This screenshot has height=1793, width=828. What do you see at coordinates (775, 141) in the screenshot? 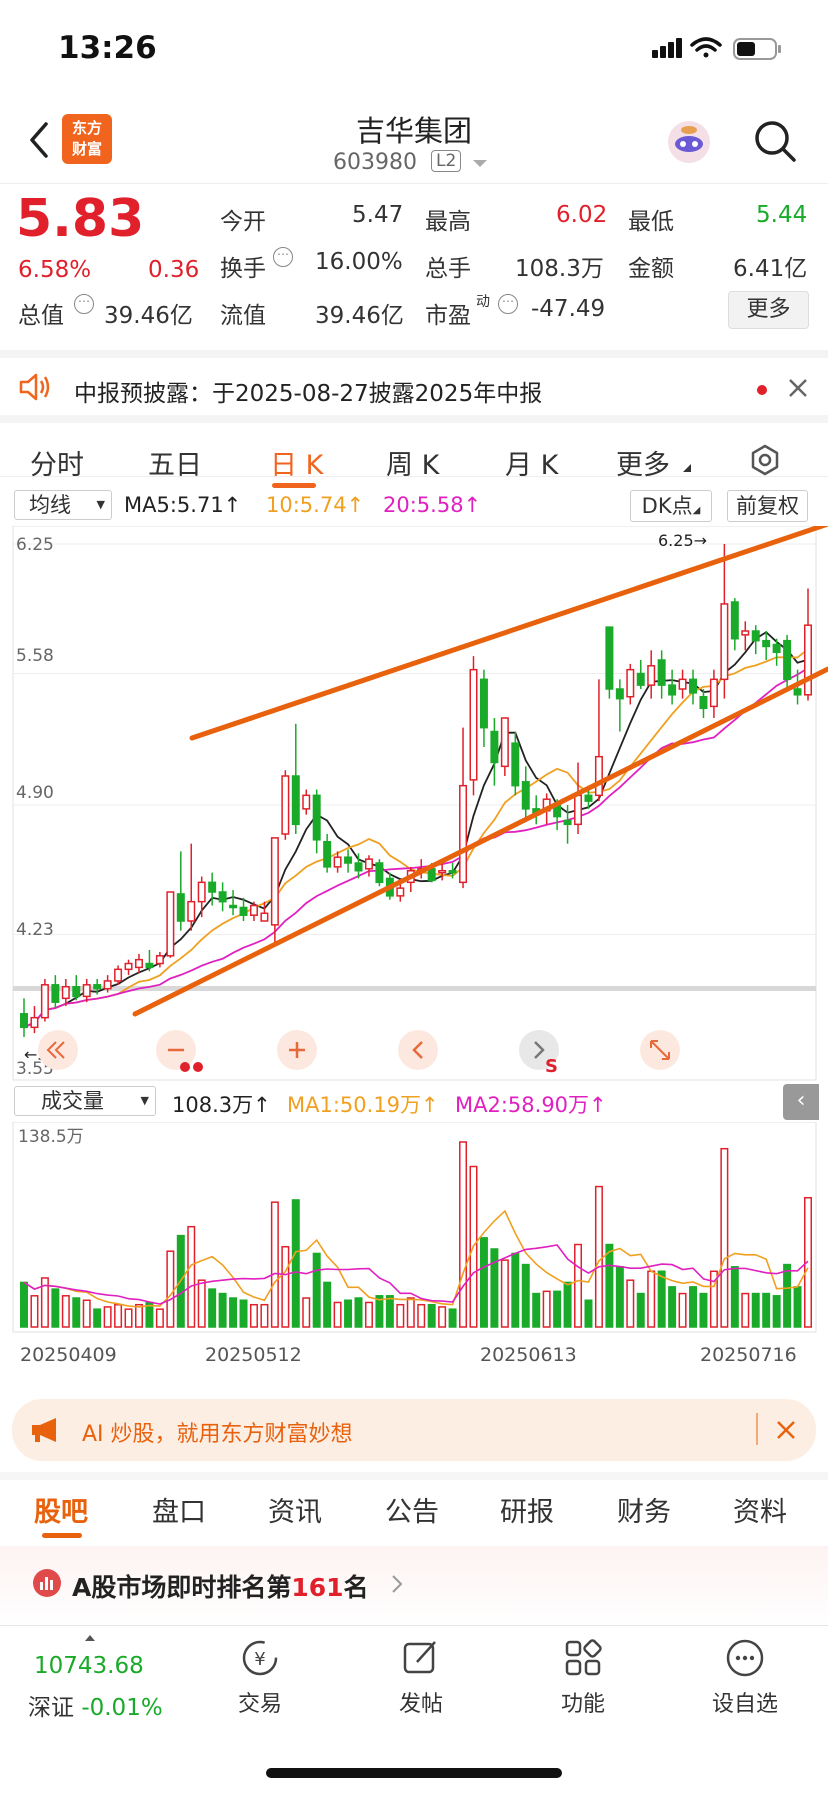
I see `search-icon` at bounding box center [775, 141].